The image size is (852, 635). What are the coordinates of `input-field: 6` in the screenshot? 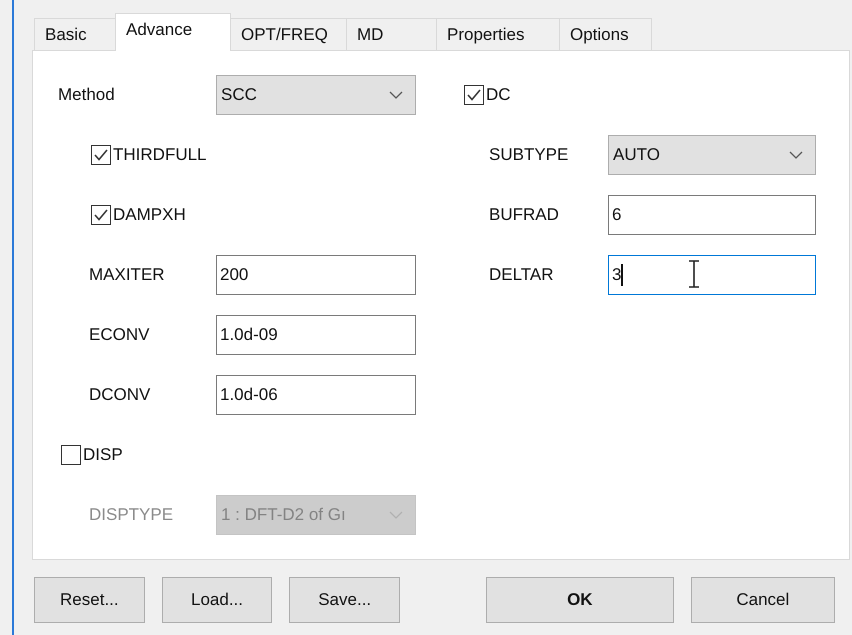 It's located at (712, 215).